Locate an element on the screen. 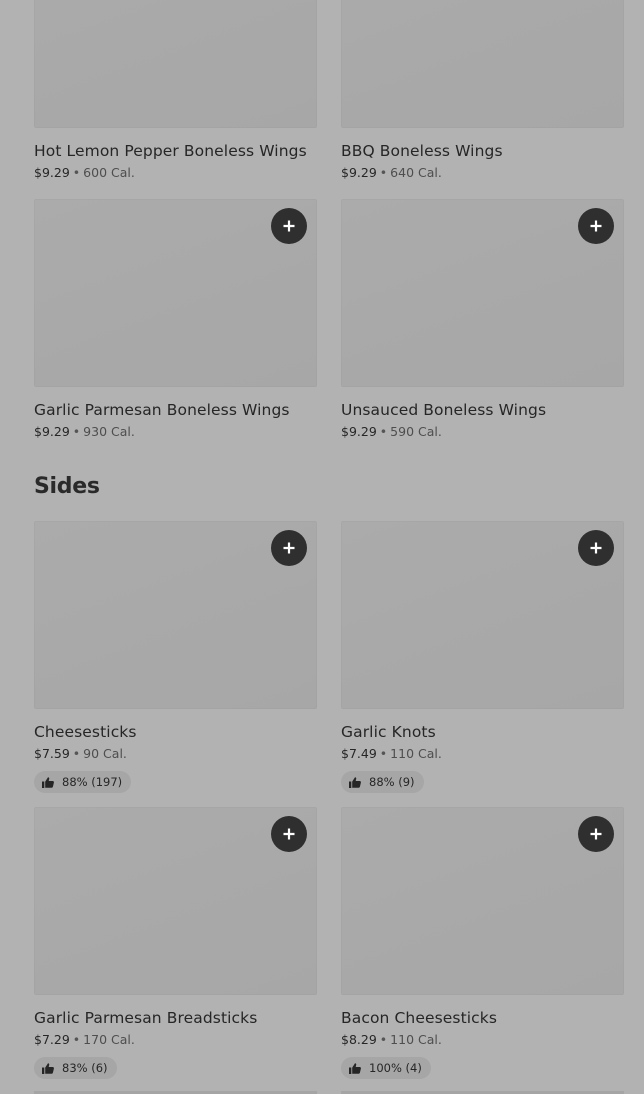 The image size is (644, 1094). menu-item-card: Garlic Knots $7.49 • 110 Cal. 88% (9) is located at coordinates (482, 657).